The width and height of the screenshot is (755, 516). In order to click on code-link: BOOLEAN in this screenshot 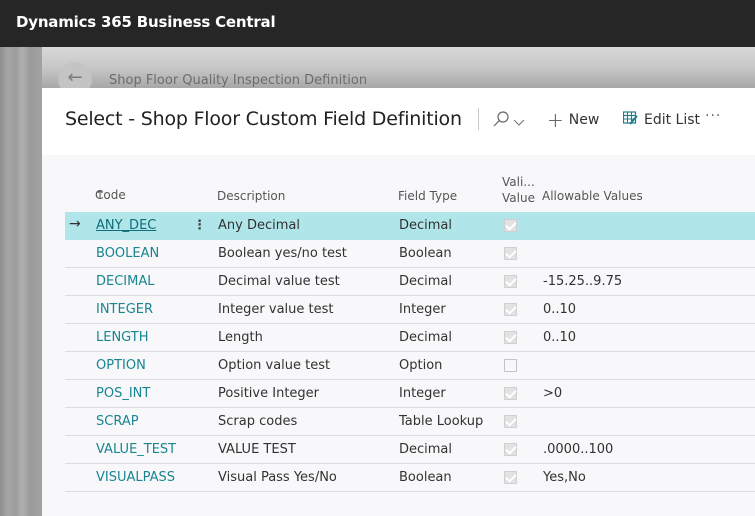, I will do `click(127, 253)`.